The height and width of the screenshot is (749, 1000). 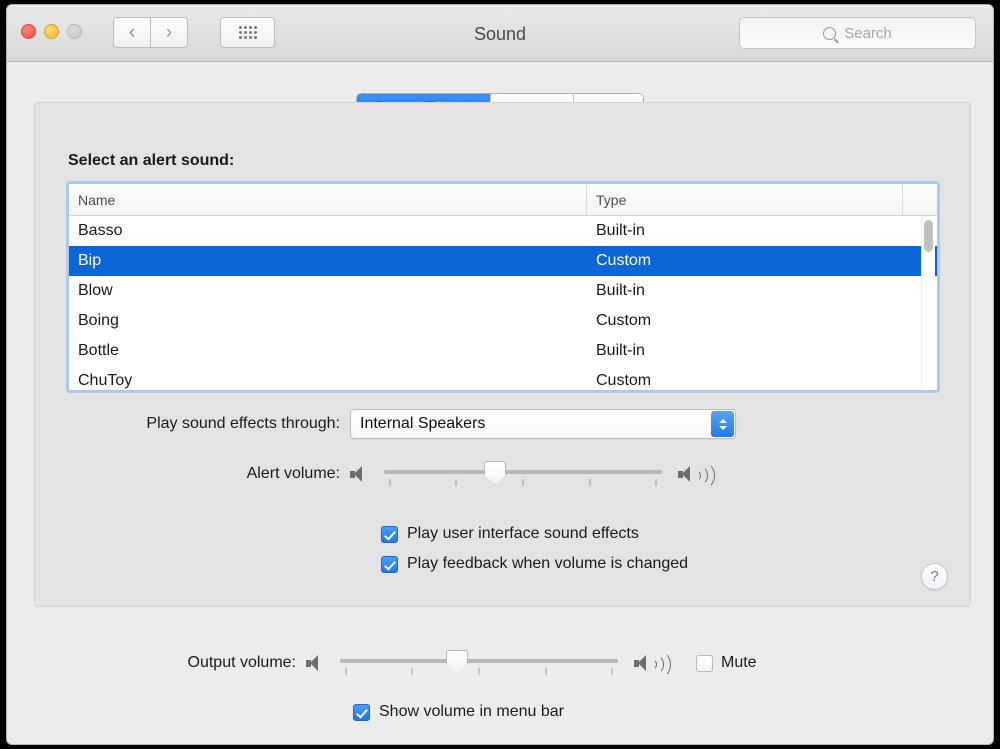 I want to click on window-titlebar: ‹ › Sound Search, so click(x=500, y=33).